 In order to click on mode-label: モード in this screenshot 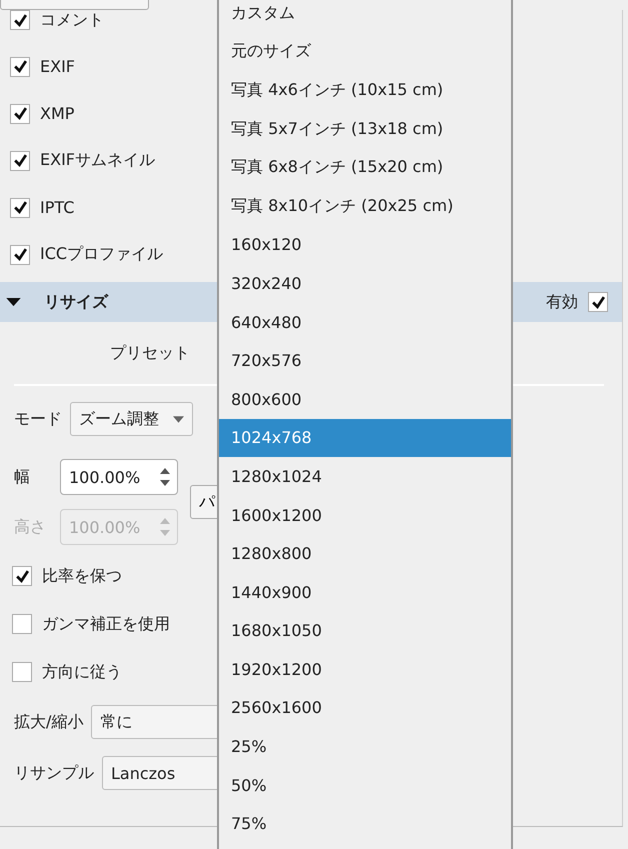, I will do `click(38, 419)`.